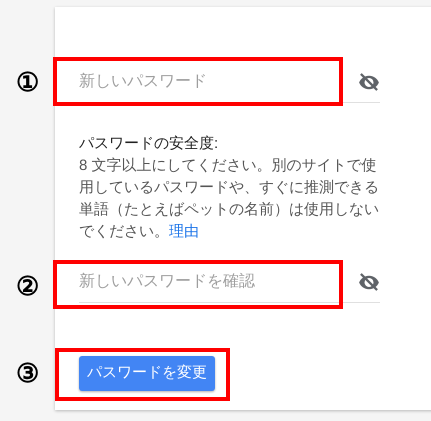  Describe the element at coordinates (149, 144) in the screenshot. I see `strength-heading: パスワードの安全度:` at that location.